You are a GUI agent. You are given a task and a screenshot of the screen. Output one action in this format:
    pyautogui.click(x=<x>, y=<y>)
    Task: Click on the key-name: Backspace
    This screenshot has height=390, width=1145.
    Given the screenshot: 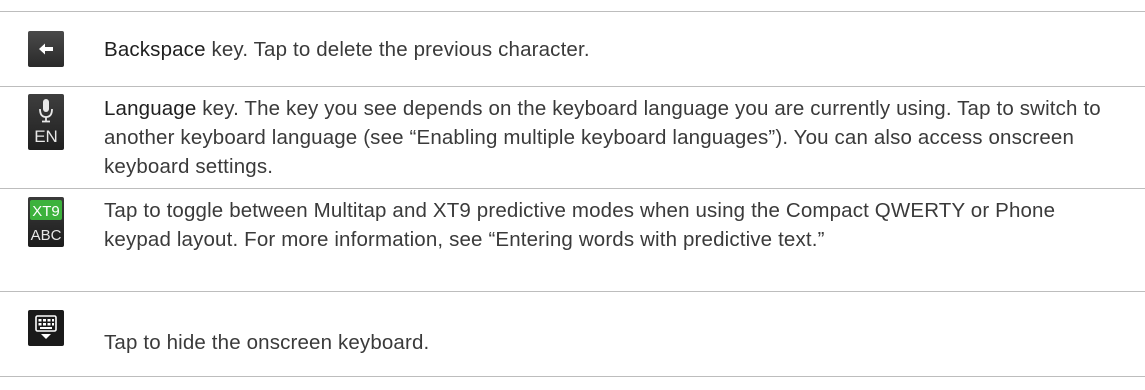 What is the action you would take?
    pyautogui.click(x=155, y=49)
    